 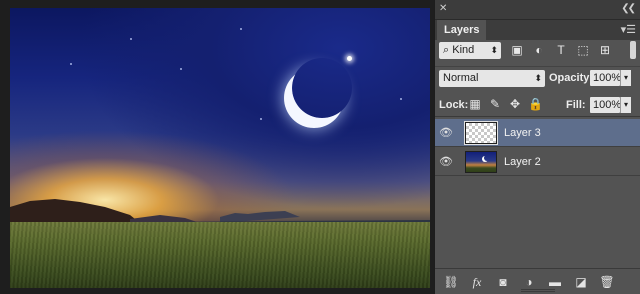 I want to click on adjustment-filter-icon: ◐, so click(x=539, y=50).